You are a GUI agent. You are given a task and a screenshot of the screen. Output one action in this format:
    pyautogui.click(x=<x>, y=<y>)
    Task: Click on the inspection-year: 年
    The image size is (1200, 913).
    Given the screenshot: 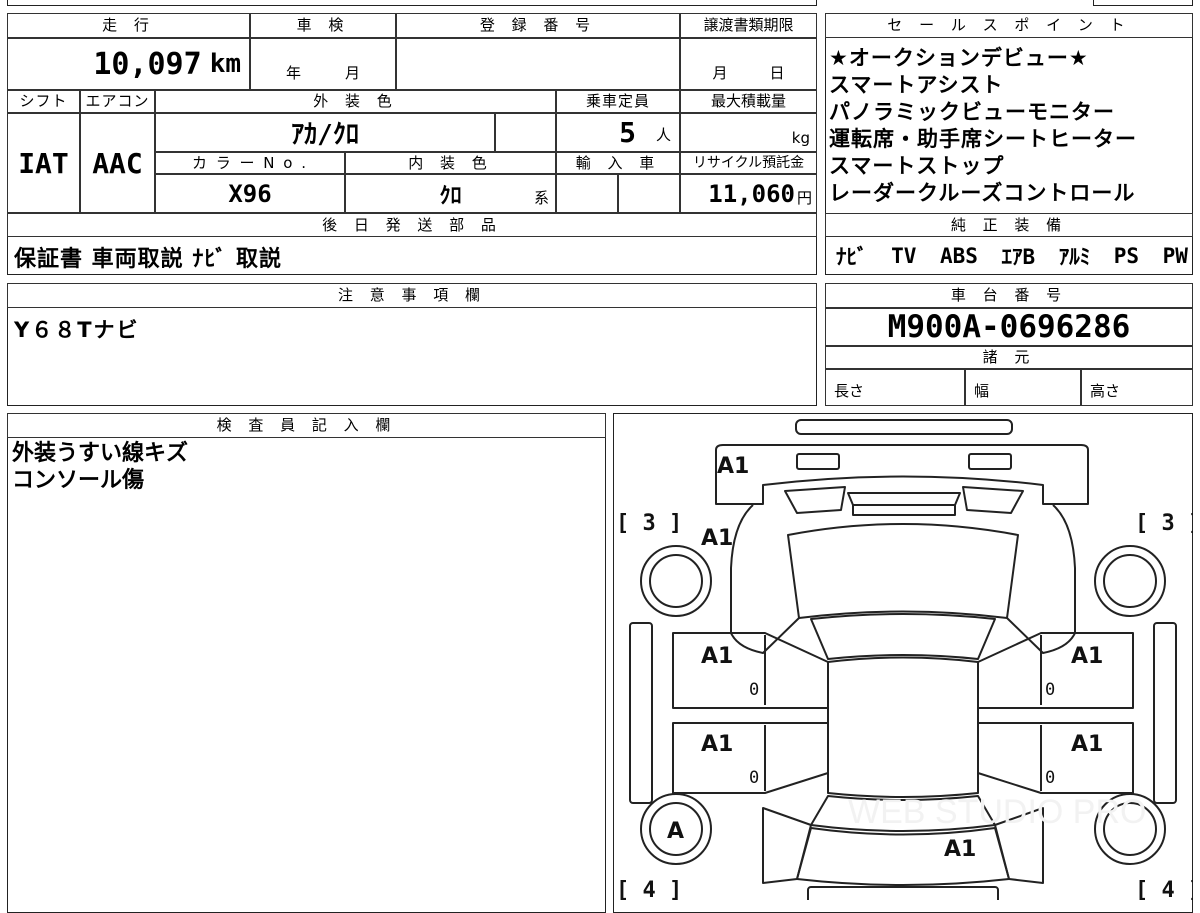 What is the action you would take?
    pyautogui.click(x=293, y=73)
    